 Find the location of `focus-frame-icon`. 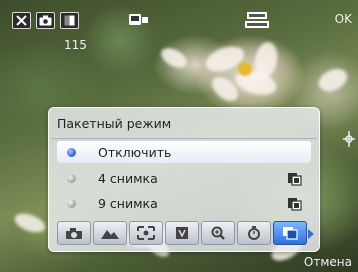

focus-frame-icon is located at coordinates (146, 233).